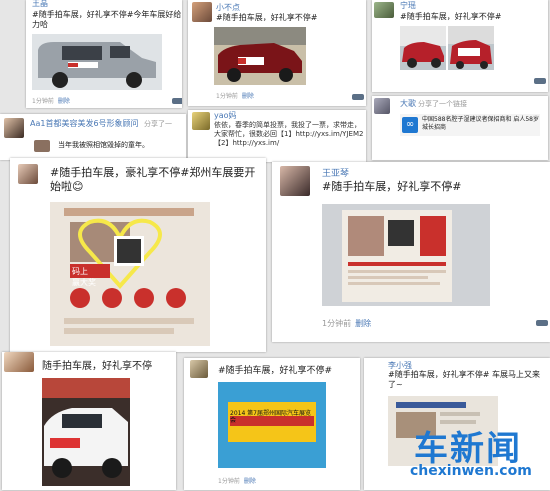 The image size is (550, 491). What do you see at coordinates (228, 7) in the screenshot?
I see `author-name: 小不点` at bounding box center [228, 7].